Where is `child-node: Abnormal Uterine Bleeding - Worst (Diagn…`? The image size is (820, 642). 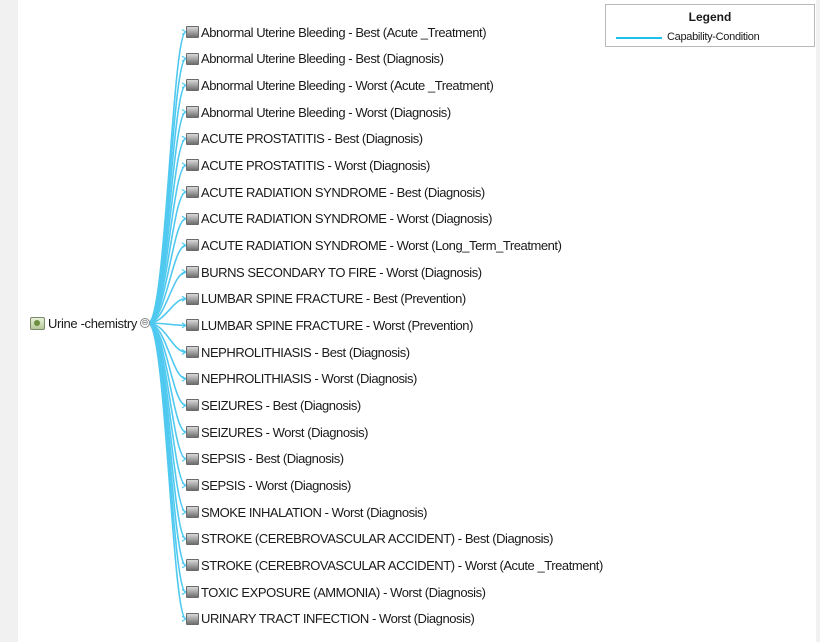 child-node: Abnormal Uterine Bleeding - Worst (Diagn… is located at coordinates (318, 112).